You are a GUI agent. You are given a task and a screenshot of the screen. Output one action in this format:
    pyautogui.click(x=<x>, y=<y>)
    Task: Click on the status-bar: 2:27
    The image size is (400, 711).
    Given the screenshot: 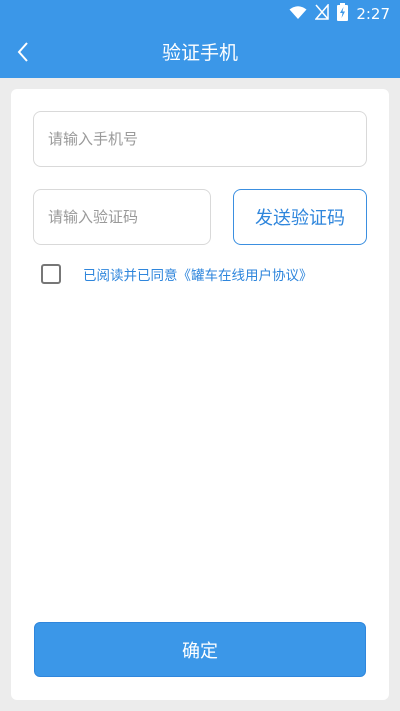 What is the action you would take?
    pyautogui.click(x=200, y=14)
    